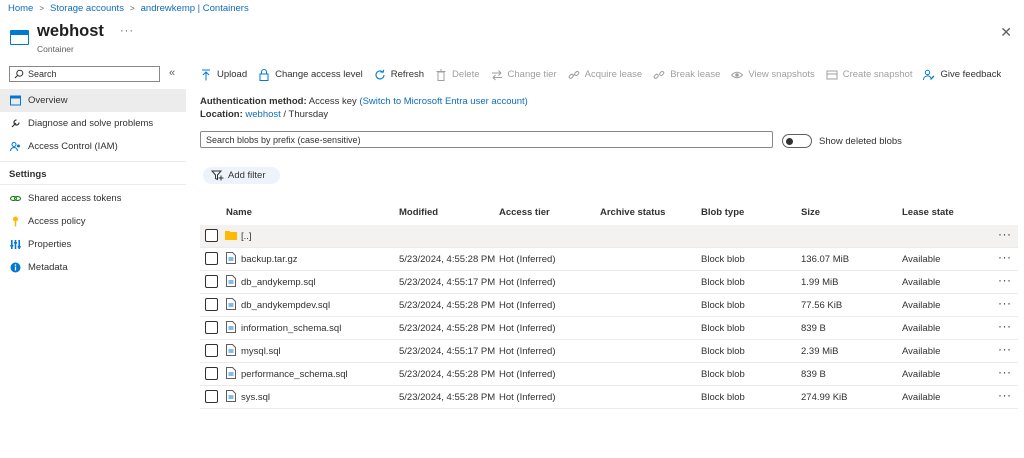 The width and height of the screenshot is (1024, 458). Describe the element at coordinates (88, 74) in the screenshot. I see `sidebar-search-input` at that location.